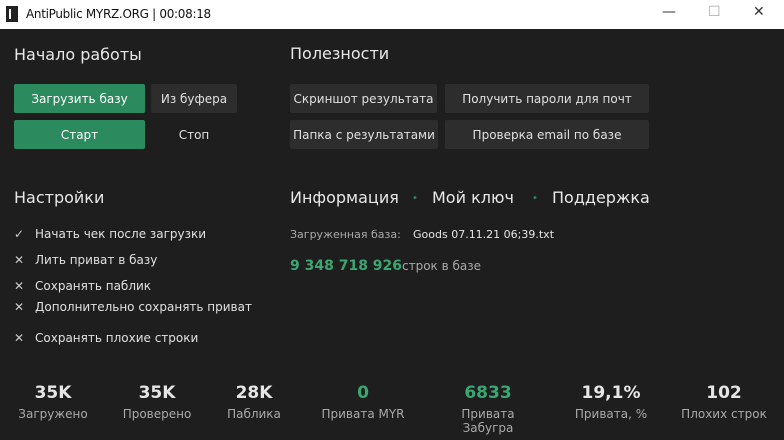 Image resolution: width=784 pixels, height=440 pixels. Describe the element at coordinates (254, 393) in the screenshot. I see `stat-value: 28K` at that location.